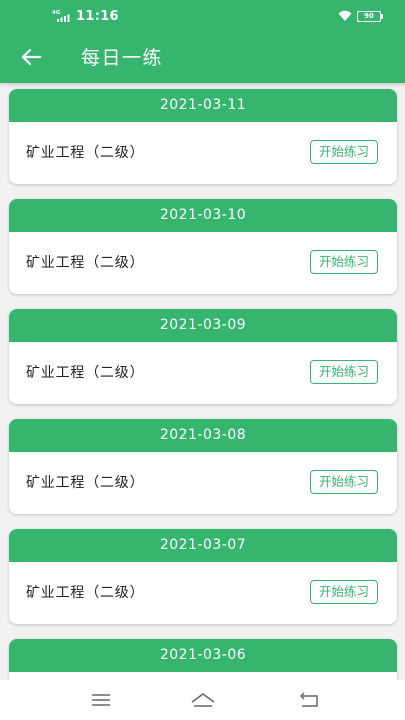 Image resolution: width=405 pixels, height=720 pixels. Describe the element at coordinates (202, 15) in the screenshot. I see `status-bar: 4G 11:16 90` at that location.